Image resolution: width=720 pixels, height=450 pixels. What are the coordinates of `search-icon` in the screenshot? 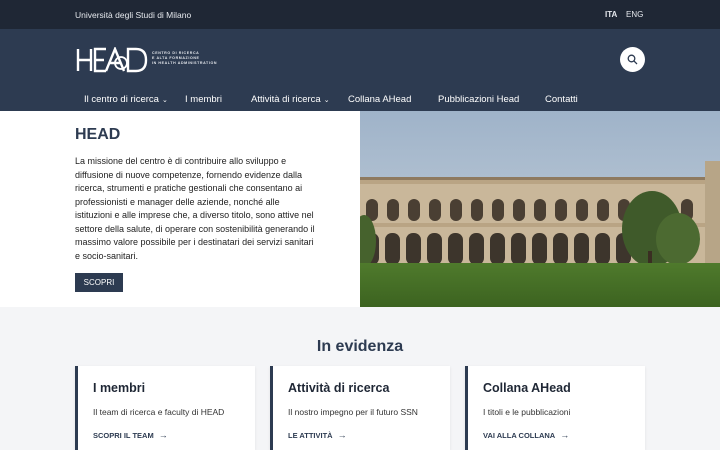 It's located at (632, 59).